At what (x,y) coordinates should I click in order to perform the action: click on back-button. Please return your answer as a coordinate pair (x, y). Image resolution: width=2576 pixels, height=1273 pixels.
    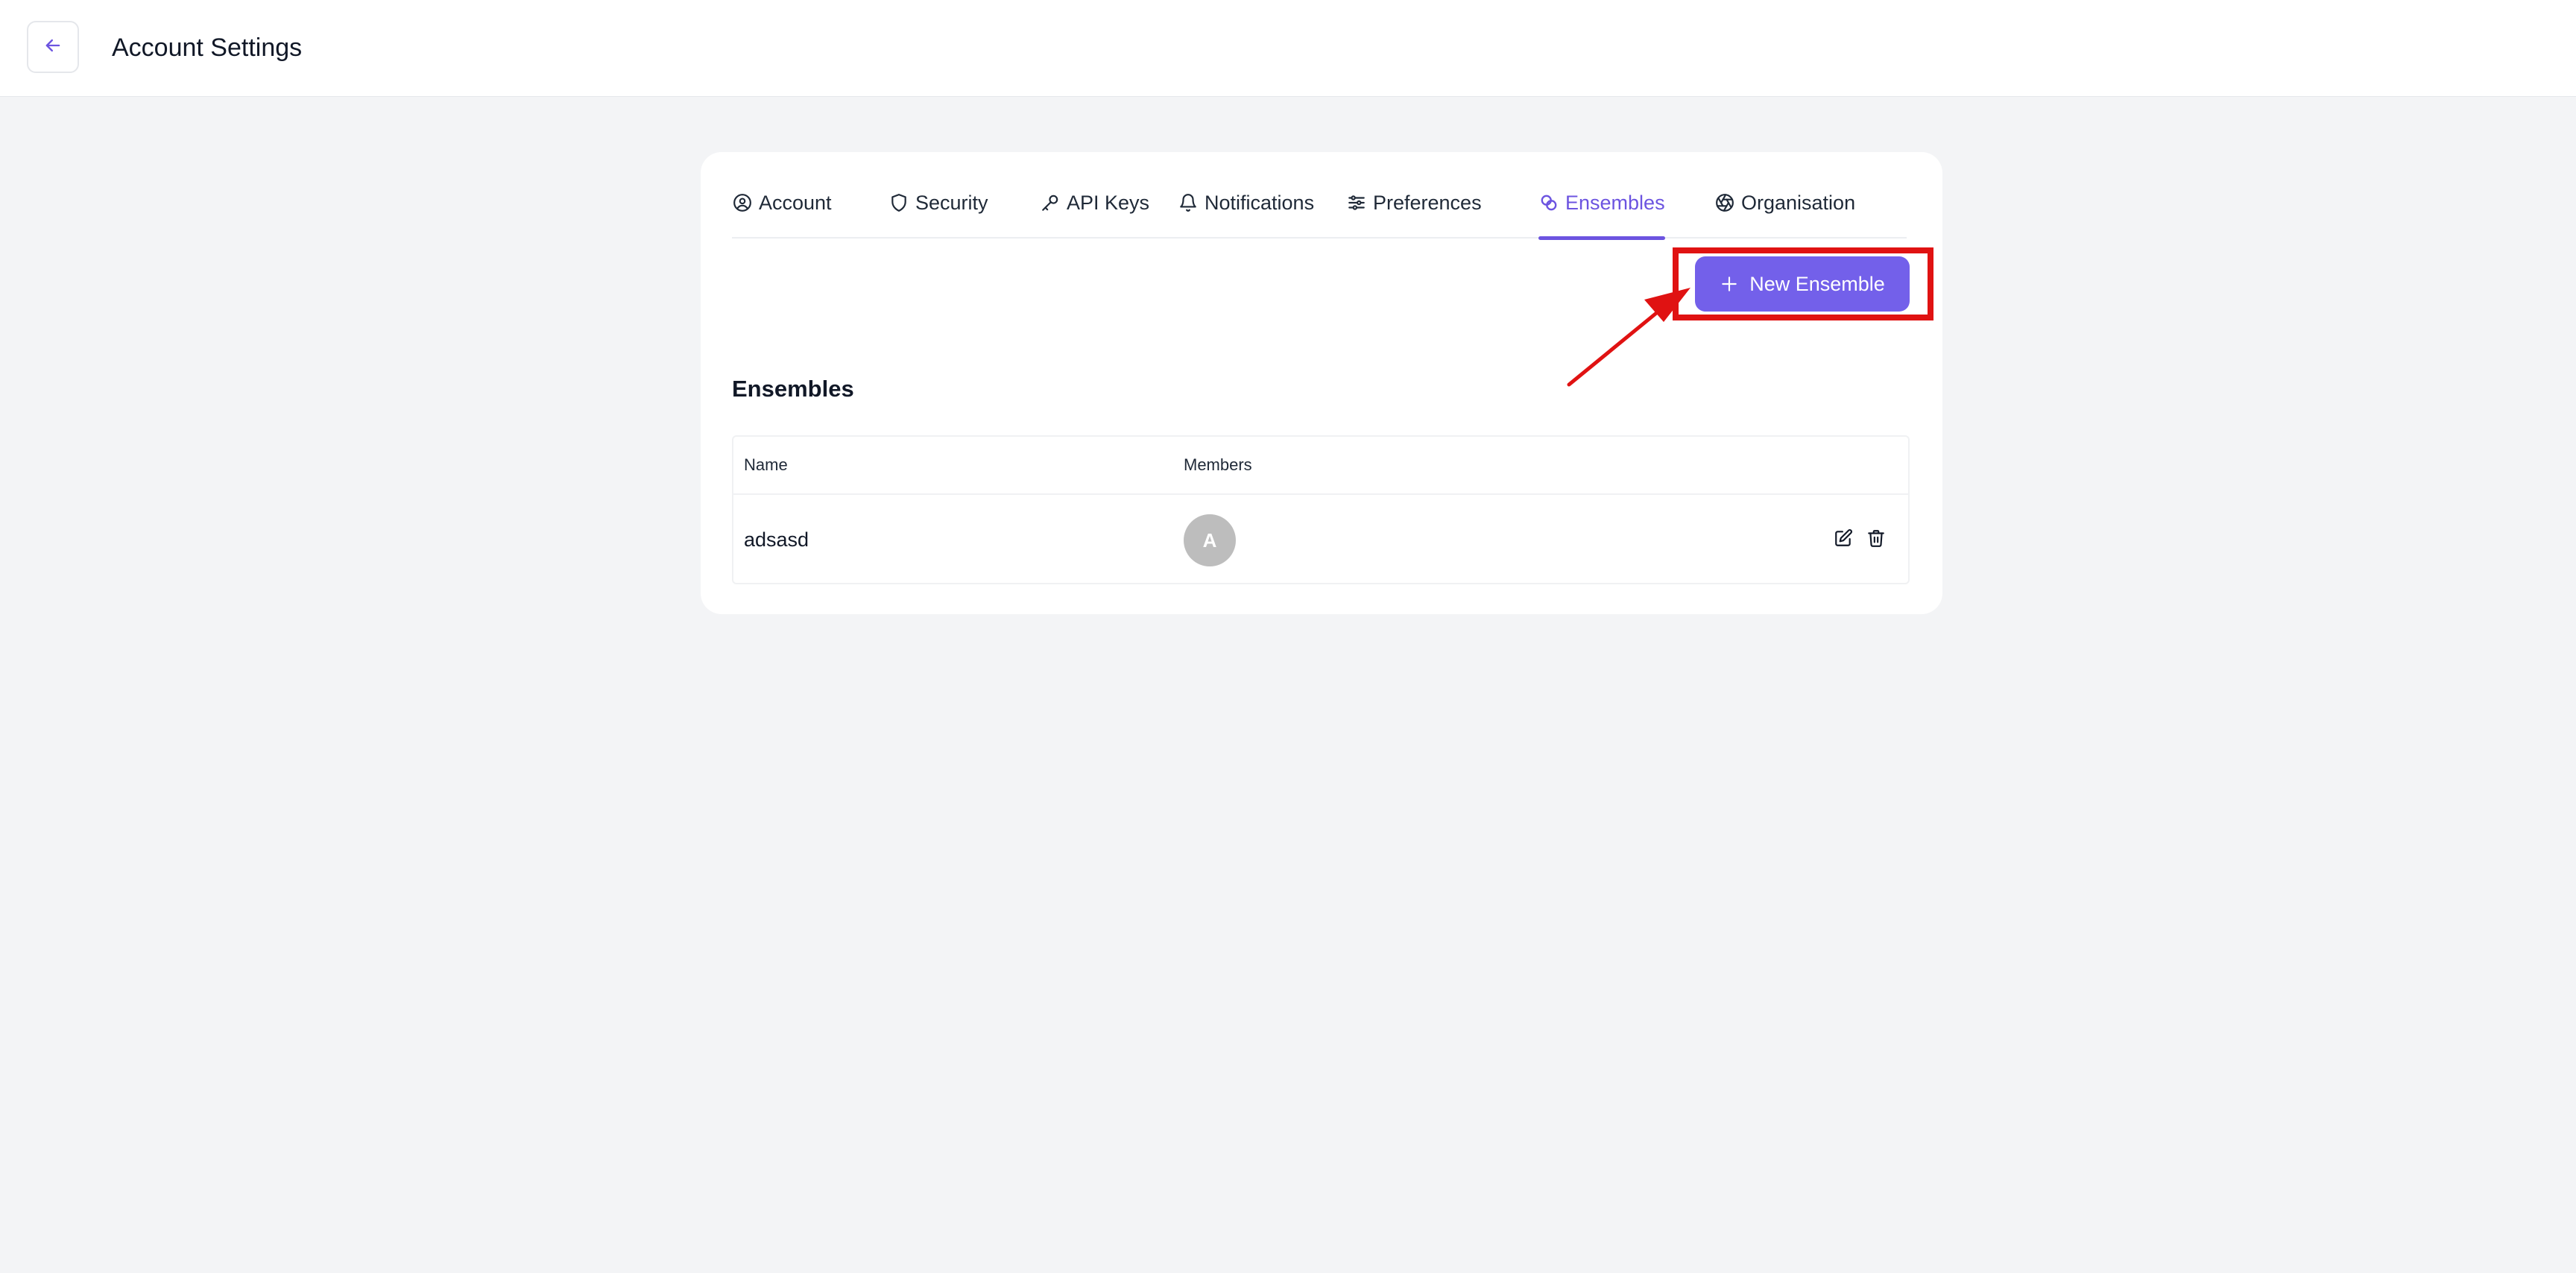
    Looking at the image, I should click on (53, 47).